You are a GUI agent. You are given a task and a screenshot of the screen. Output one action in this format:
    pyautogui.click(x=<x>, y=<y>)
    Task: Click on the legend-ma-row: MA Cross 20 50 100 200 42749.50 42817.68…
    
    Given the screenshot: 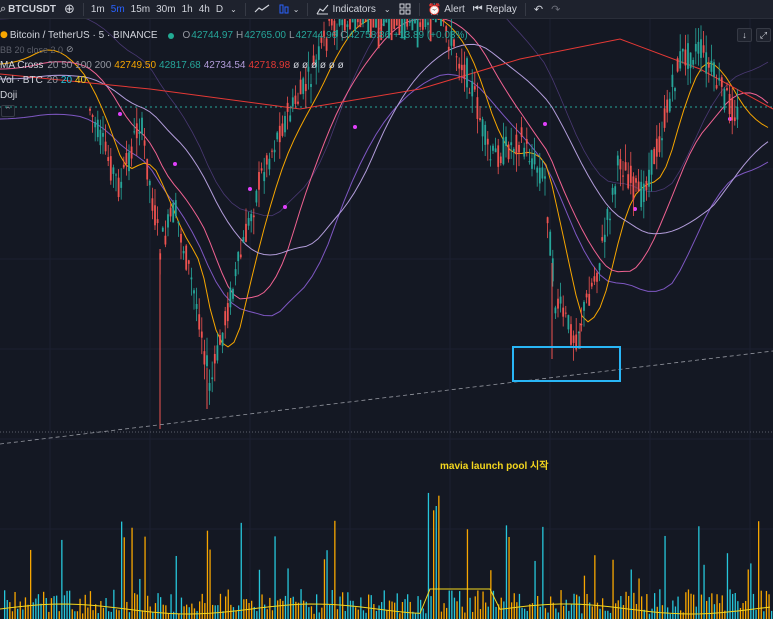 What is the action you would take?
    pyautogui.click(x=235, y=65)
    